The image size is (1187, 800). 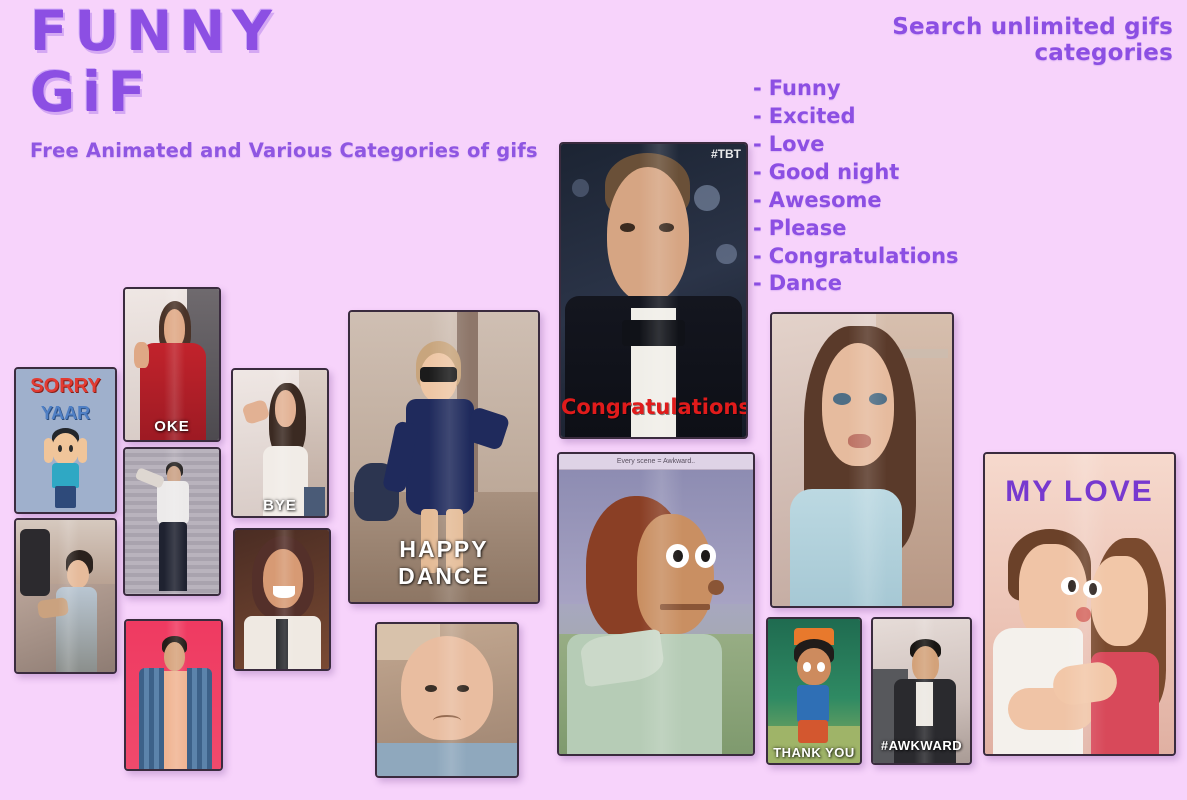 What do you see at coordinates (447, 720) in the screenshot?
I see `baby-frown` at bounding box center [447, 720].